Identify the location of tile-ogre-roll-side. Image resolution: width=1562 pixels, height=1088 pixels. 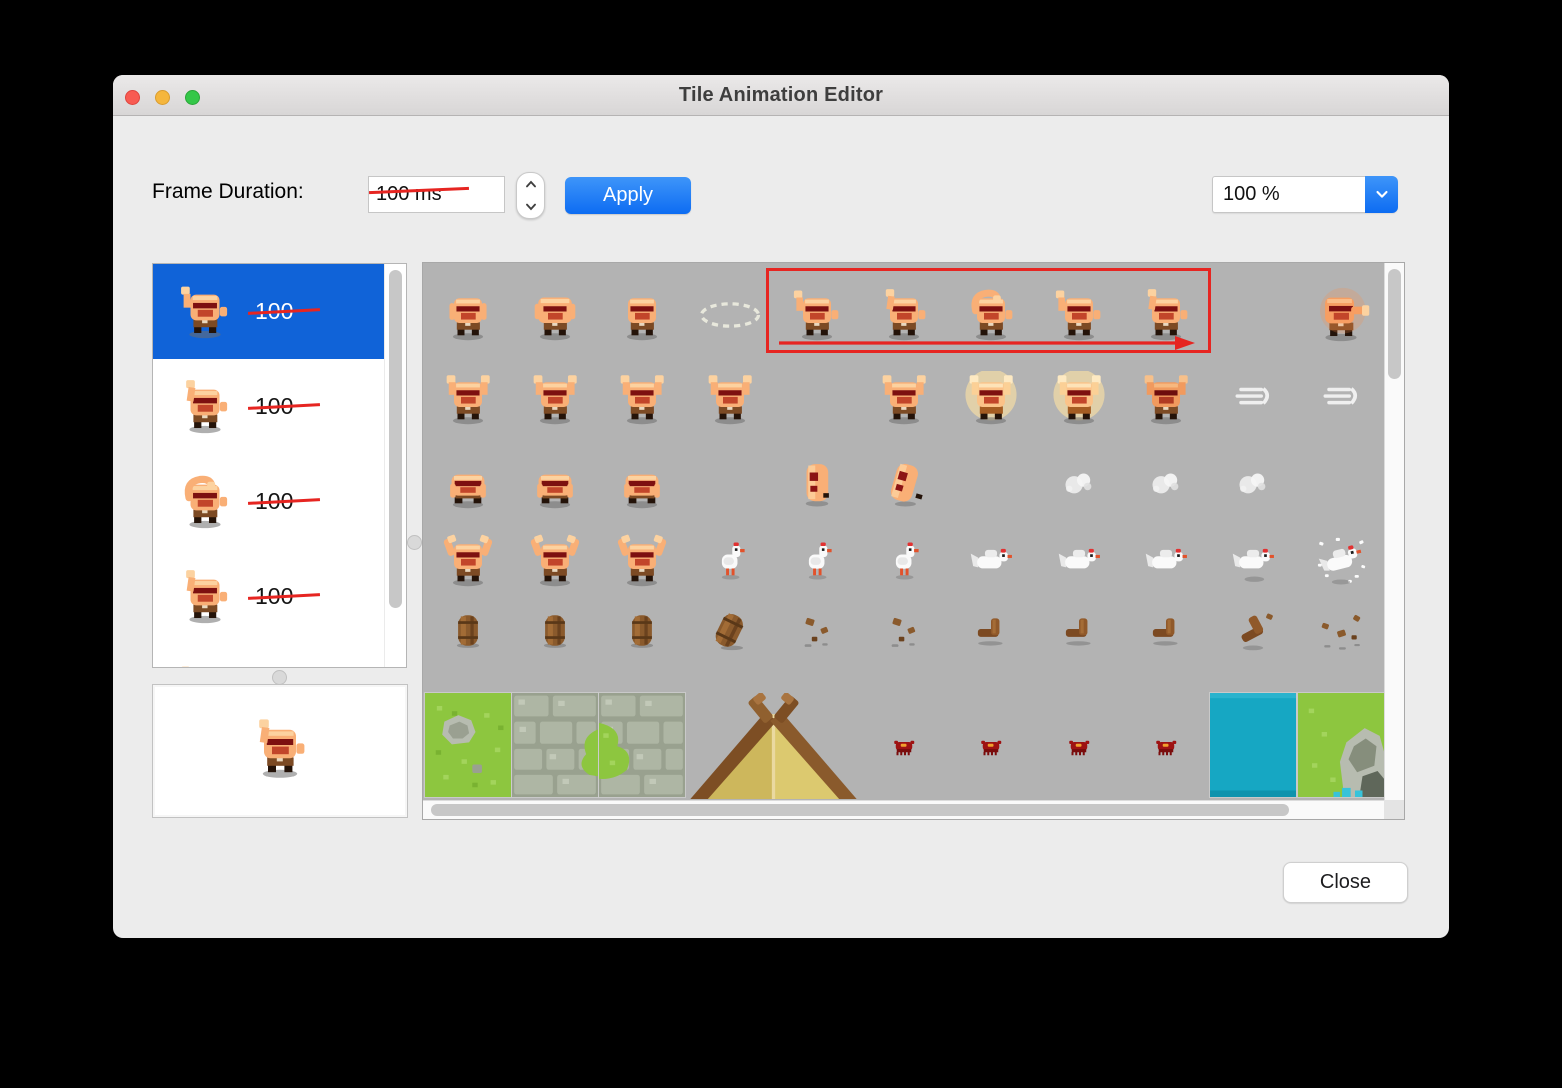
(903, 483).